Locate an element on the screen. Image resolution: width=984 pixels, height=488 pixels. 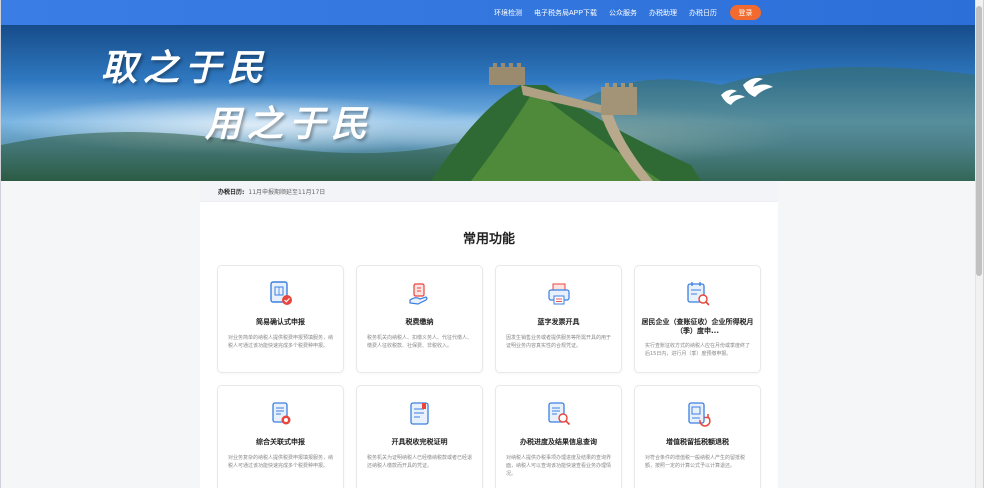
printer-invoice-icon is located at coordinates (558, 294).